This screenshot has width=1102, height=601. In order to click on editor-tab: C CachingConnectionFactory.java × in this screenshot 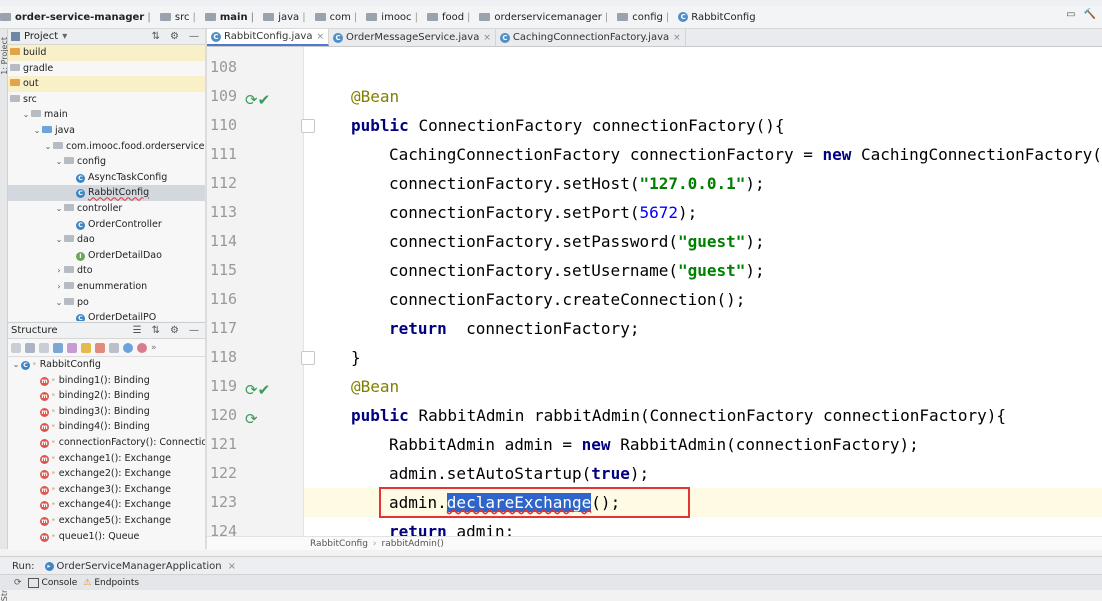, I will do `click(591, 37)`.